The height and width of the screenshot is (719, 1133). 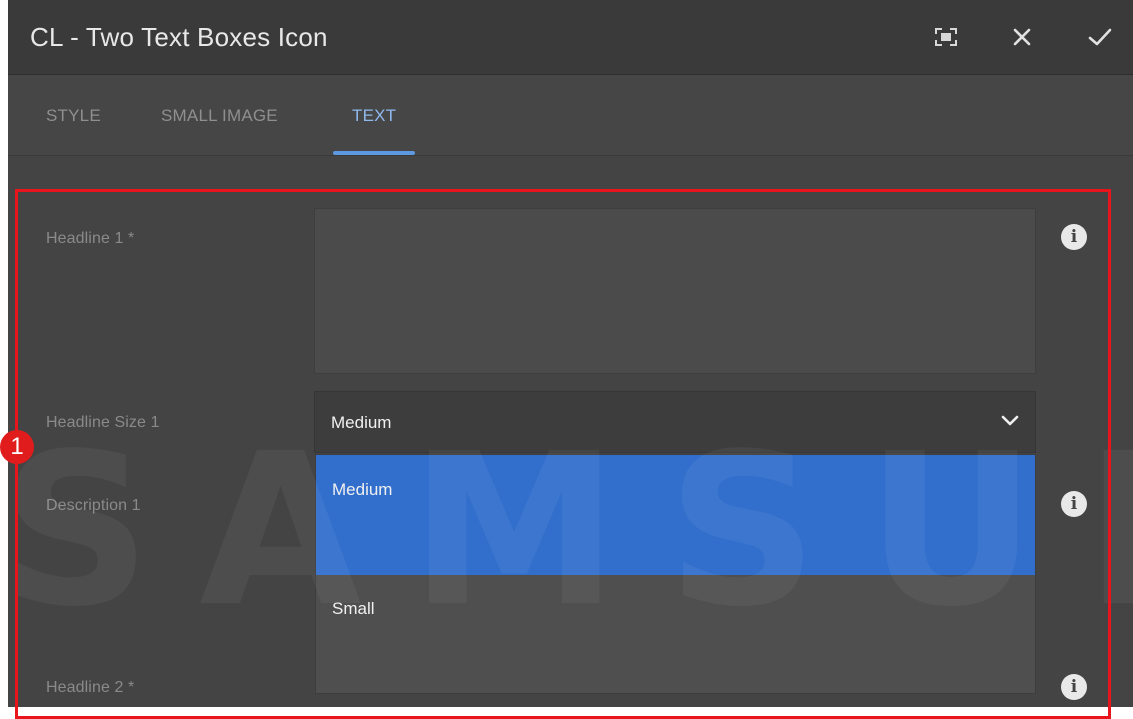 I want to click on description1-label: Description 1, so click(x=93, y=505).